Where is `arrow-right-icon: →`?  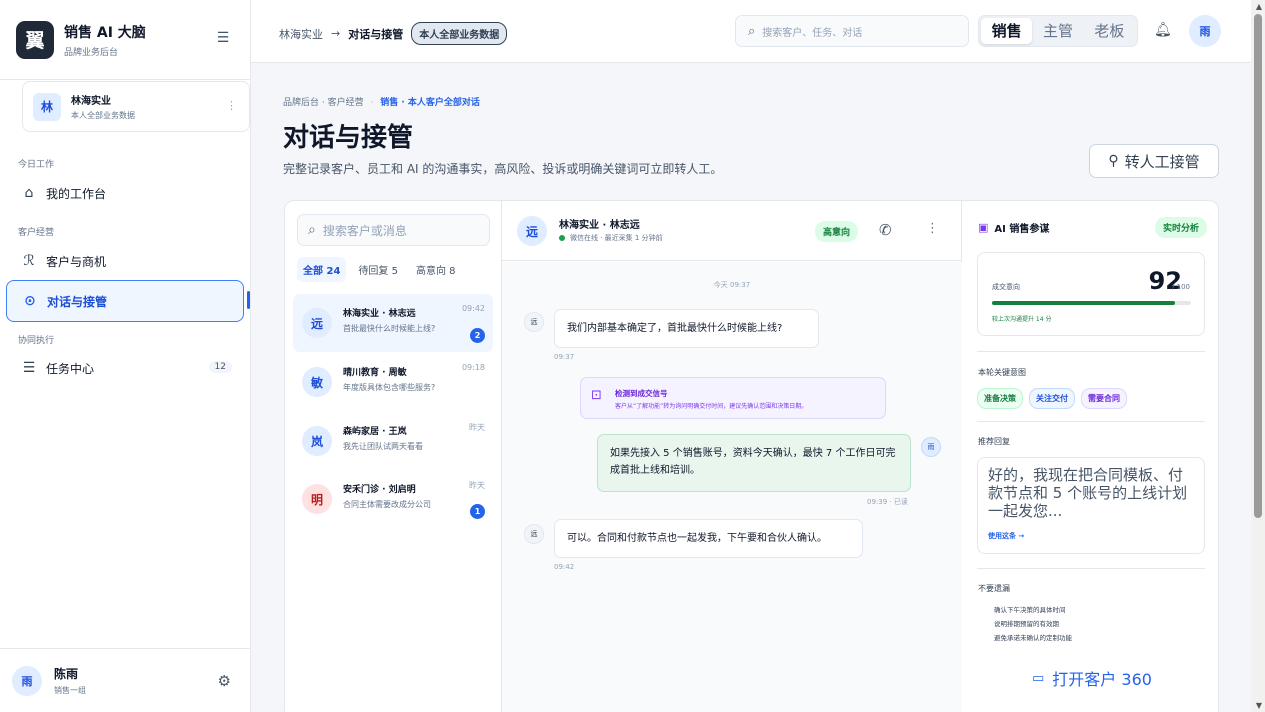
arrow-right-icon: → is located at coordinates (336, 33).